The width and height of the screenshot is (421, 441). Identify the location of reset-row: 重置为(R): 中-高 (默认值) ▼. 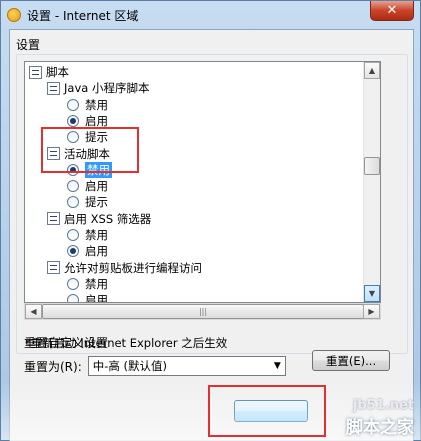
(155, 366).